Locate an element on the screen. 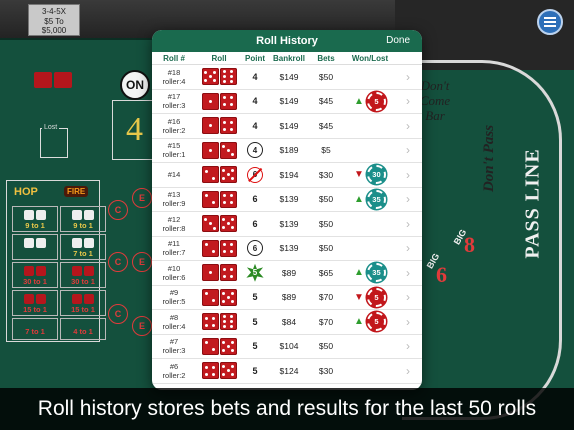 Image resolution: width=574 pixels, height=430 pixels. prop-payout: 30 to 1 is located at coordinates (83, 281).